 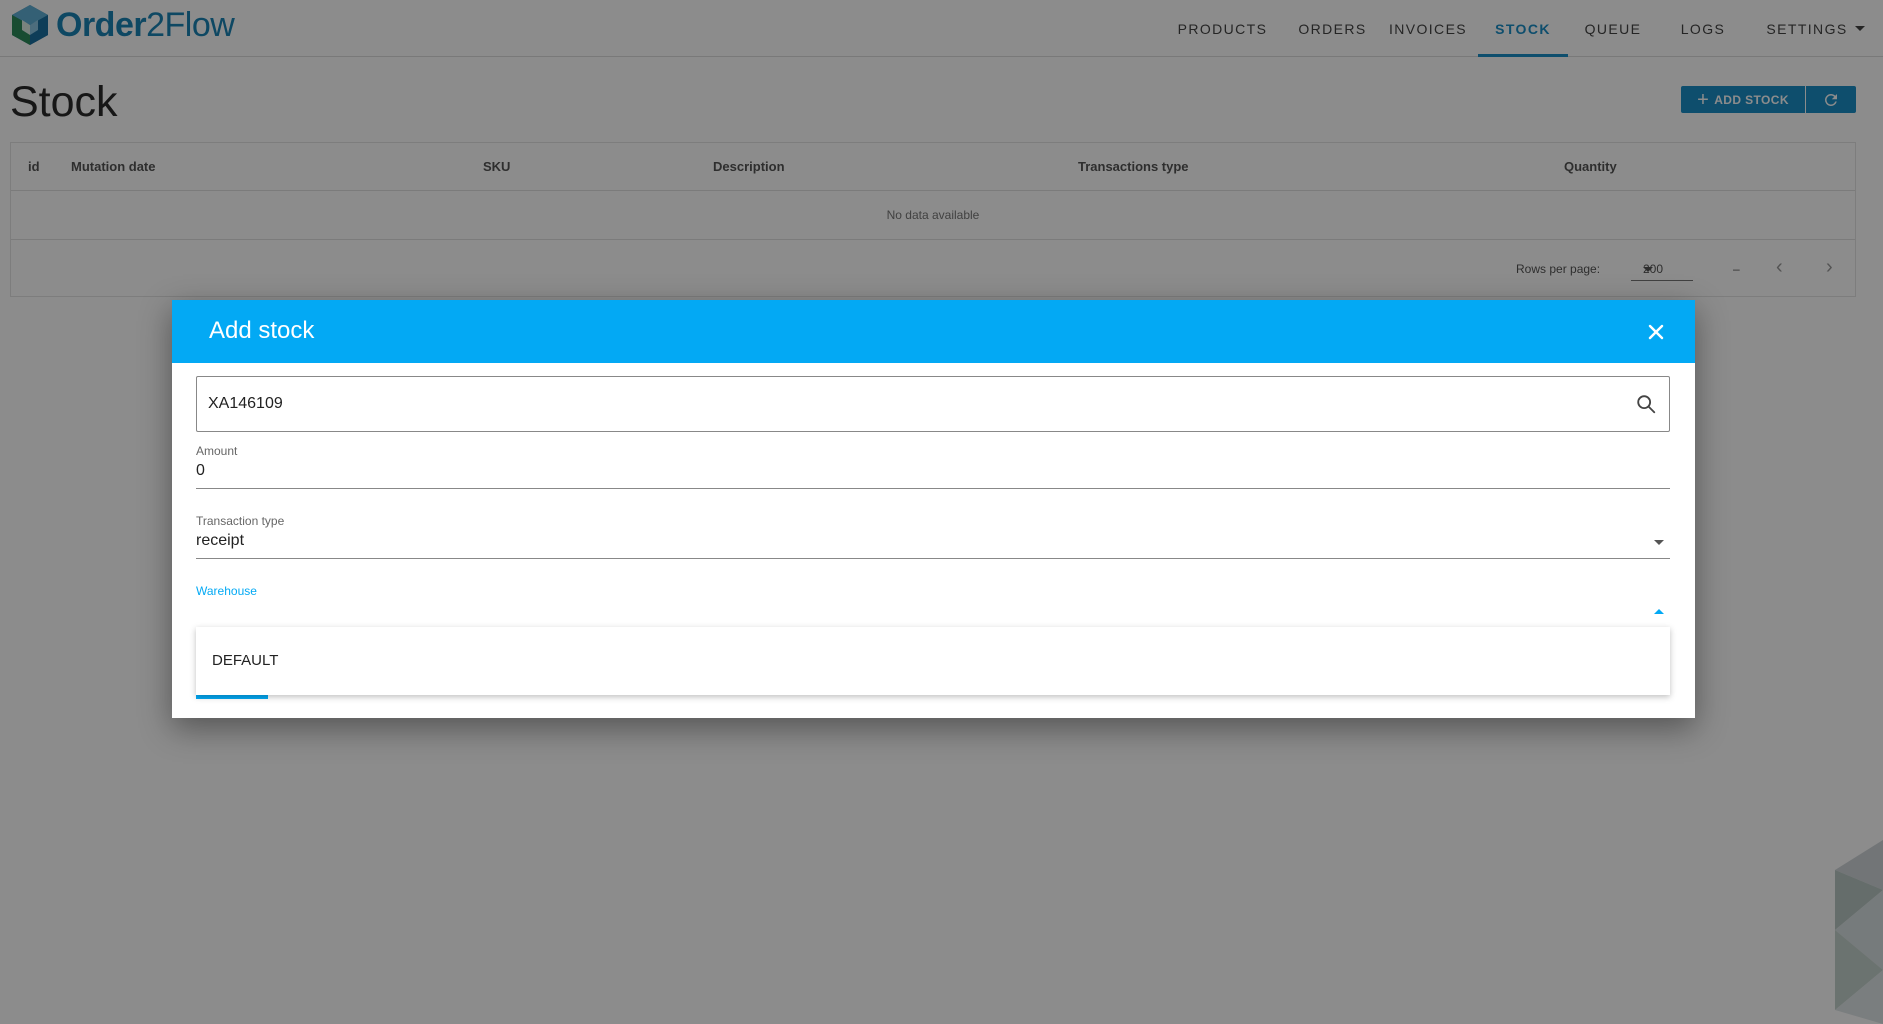 What do you see at coordinates (240, 521) in the screenshot?
I see `transaction-type-label: Transaction type` at bounding box center [240, 521].